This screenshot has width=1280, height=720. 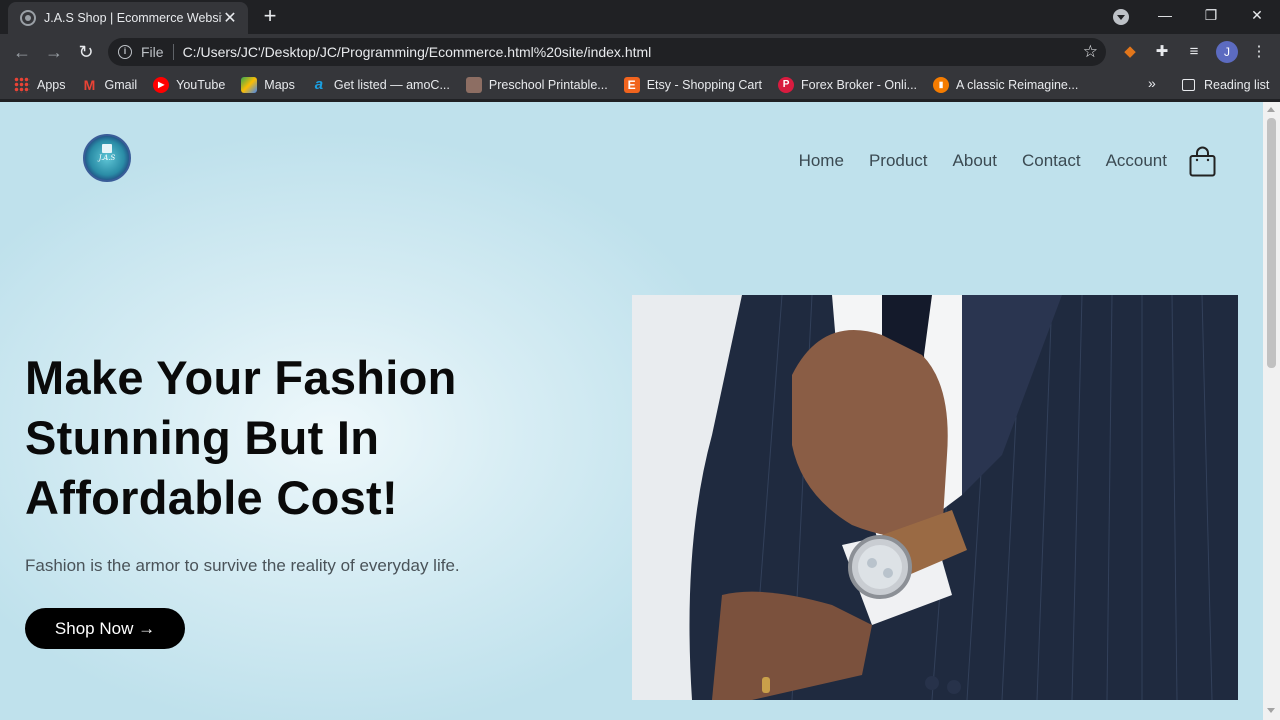 I want to click on youtube-icon: ▶, so click(x=161, y=84).